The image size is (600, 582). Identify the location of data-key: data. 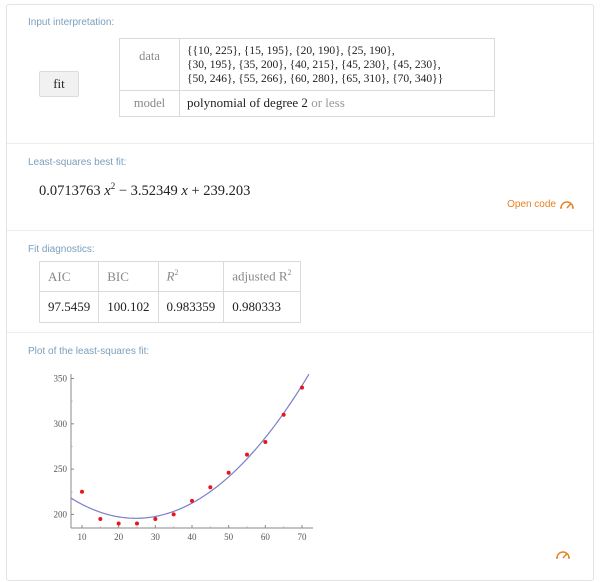
(149, 64).